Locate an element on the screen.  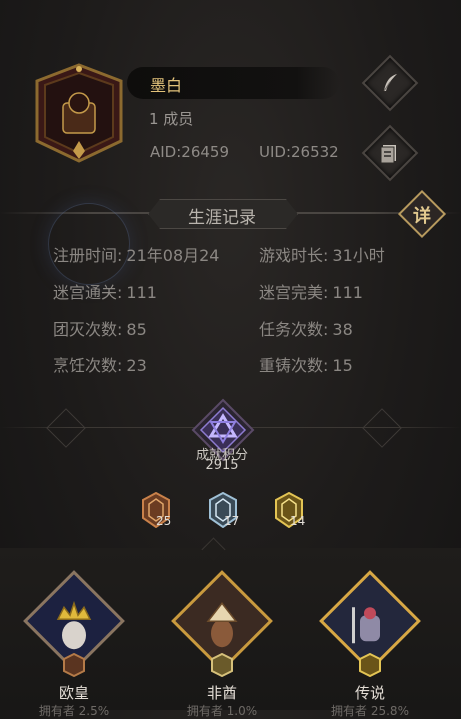
gold-medal: 14 is located at coordinates (290, 511).